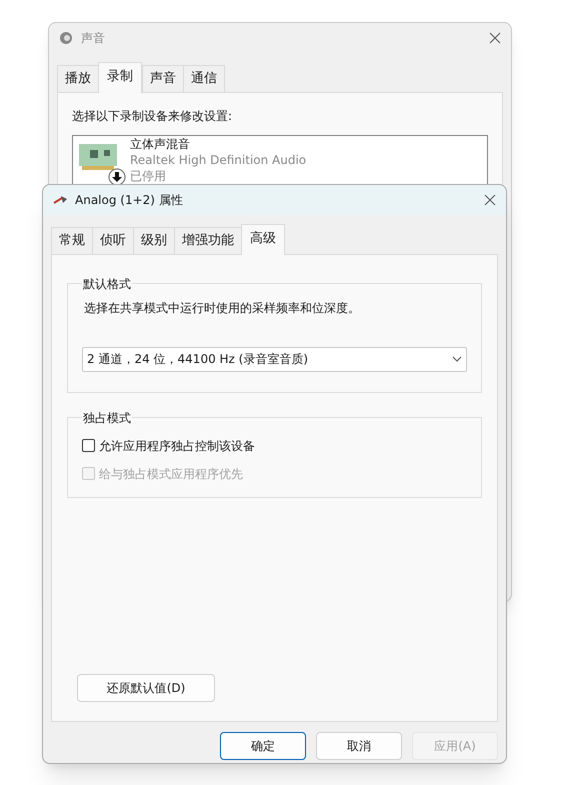 This screenshot has height=785, width=565. I want to click on dialog-button: 确定, so click(263, 746).